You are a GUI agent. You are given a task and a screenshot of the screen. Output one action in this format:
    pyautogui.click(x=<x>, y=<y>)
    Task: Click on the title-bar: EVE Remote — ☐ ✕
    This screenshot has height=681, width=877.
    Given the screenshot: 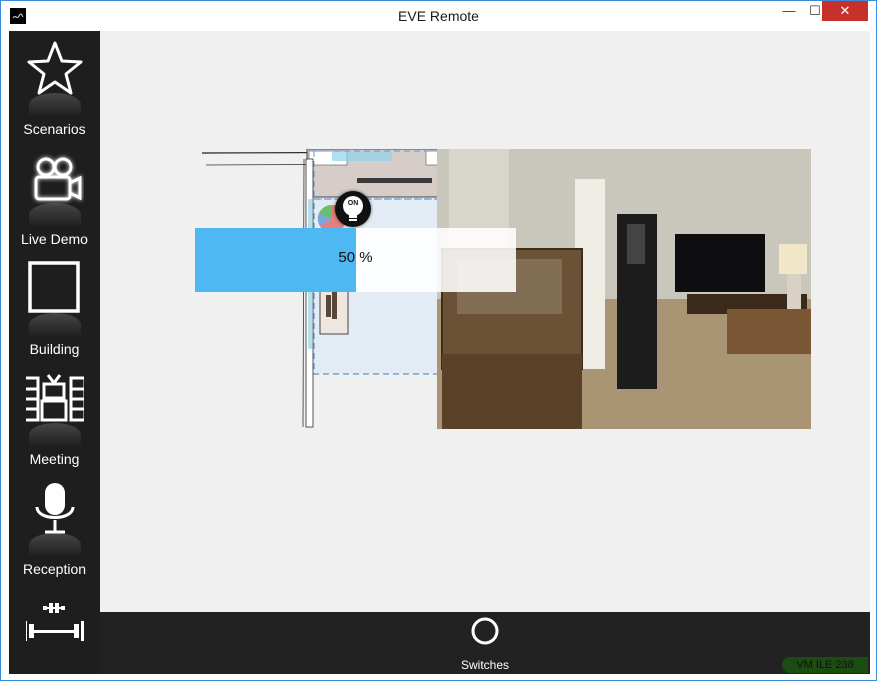 What is the action you would take?
    pyautogui.click(x=438, y=16)
    